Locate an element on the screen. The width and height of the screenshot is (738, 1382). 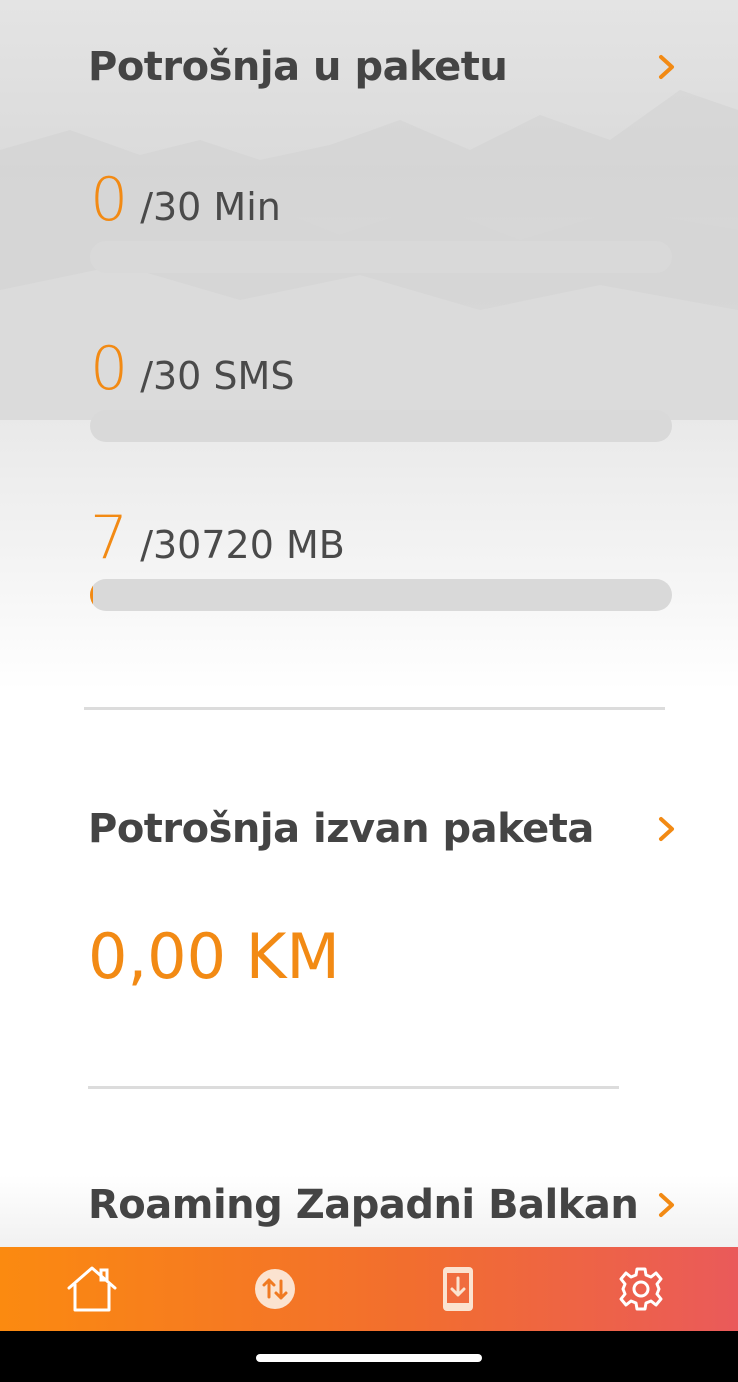
home-gesture-pill is located at coordinates (369, 1358).